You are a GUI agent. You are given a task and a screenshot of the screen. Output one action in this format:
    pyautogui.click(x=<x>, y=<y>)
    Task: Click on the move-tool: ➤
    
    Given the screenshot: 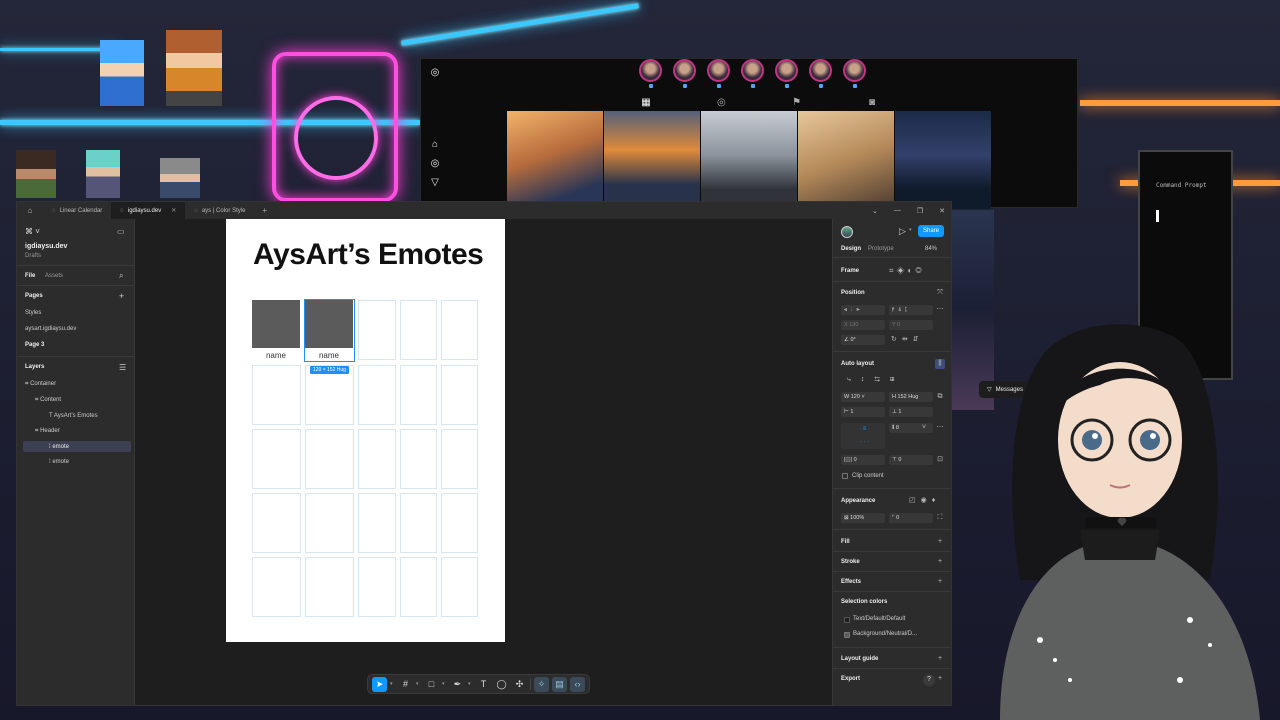 What is the action you would take?
    pyautogui.click(x=379, y=684)
    